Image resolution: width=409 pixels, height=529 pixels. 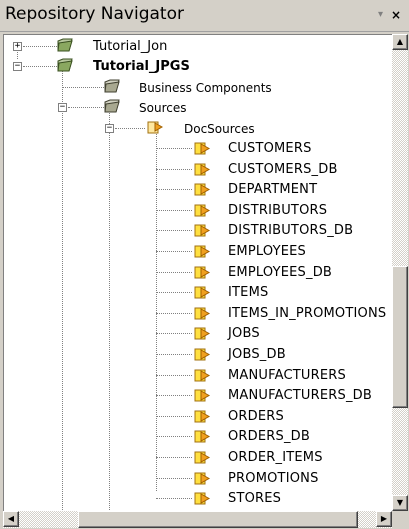 I want to click on scroll-left-button: ◀, so click(x=11, y=519).